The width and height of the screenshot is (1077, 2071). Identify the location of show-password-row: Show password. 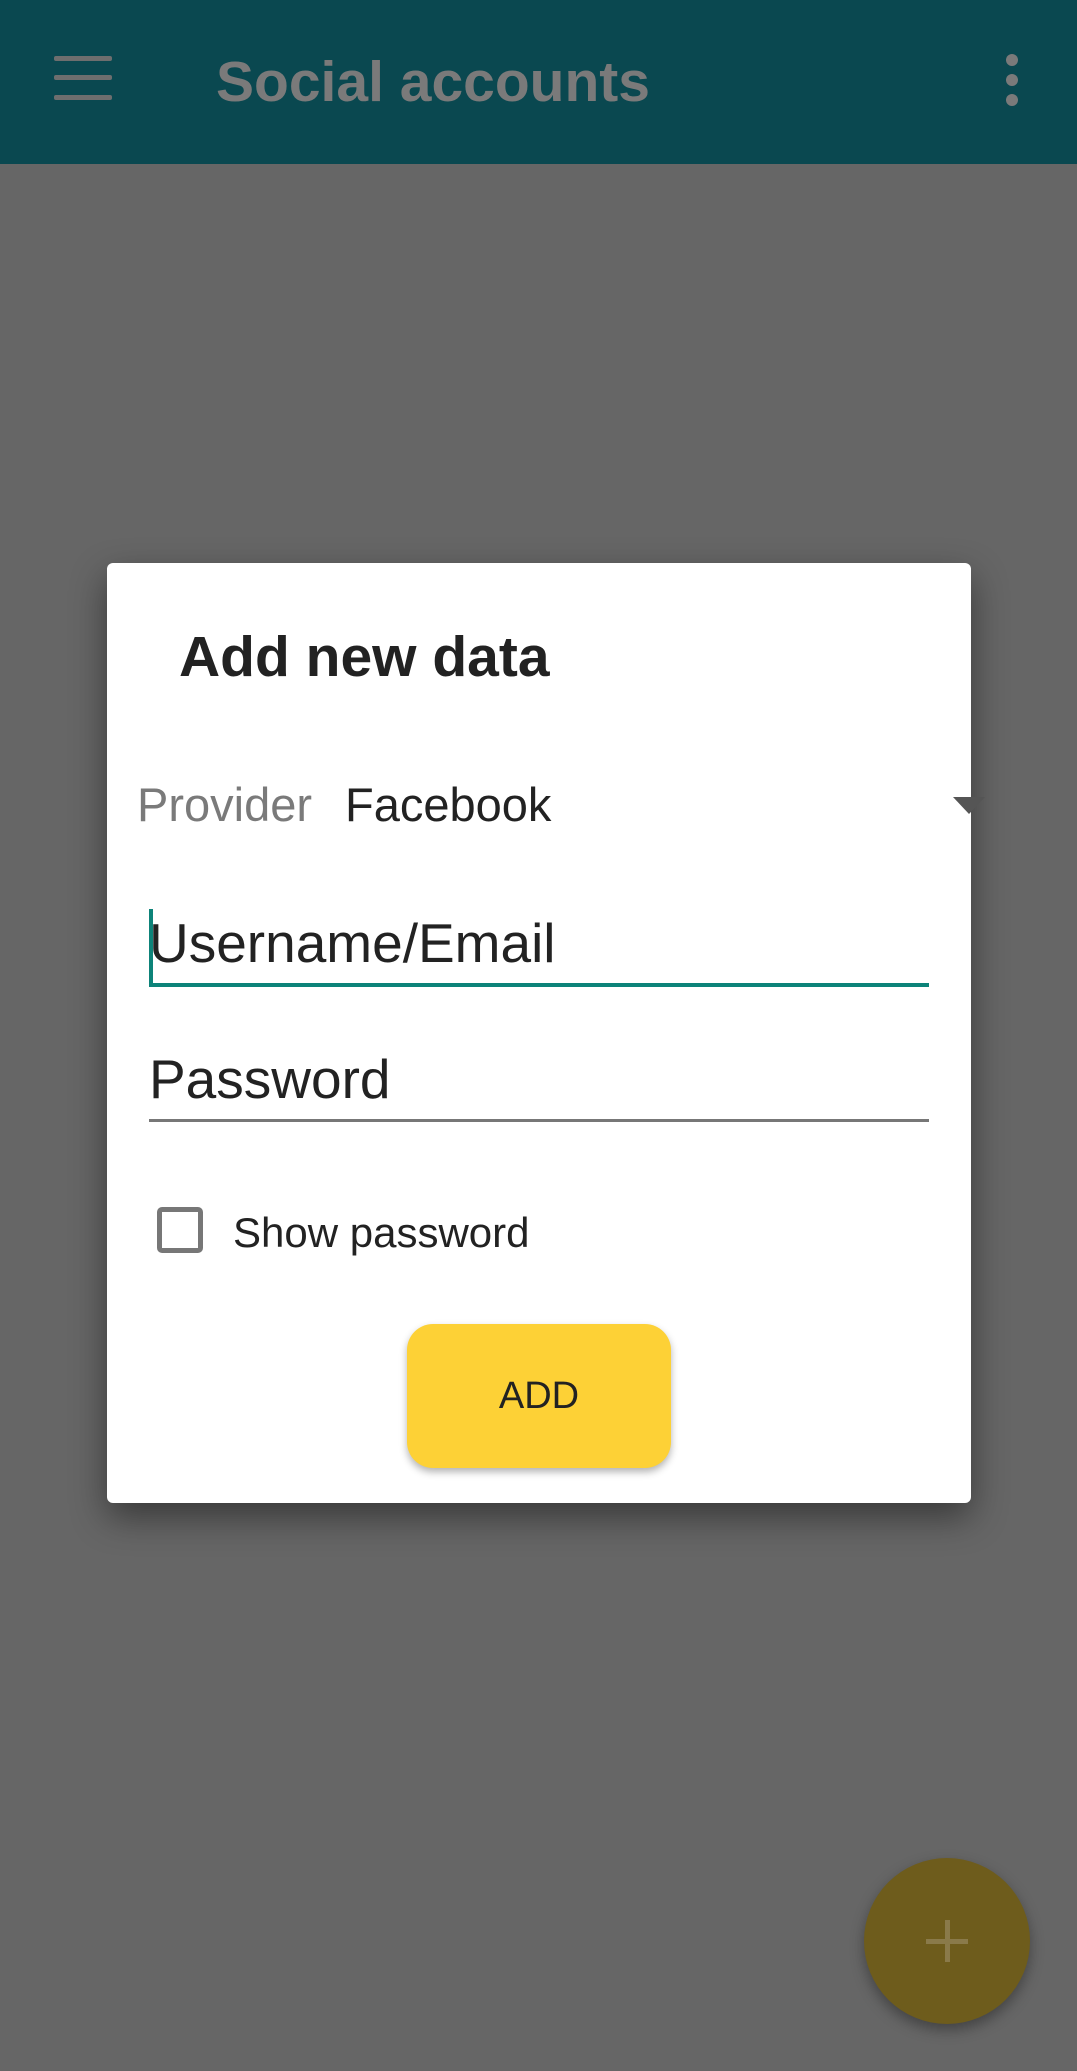
(407, 1233).